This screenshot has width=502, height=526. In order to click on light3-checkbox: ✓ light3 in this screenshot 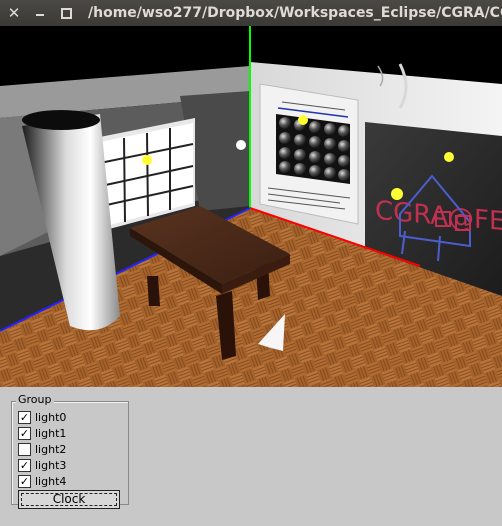, I will do `click(42, 465)`.